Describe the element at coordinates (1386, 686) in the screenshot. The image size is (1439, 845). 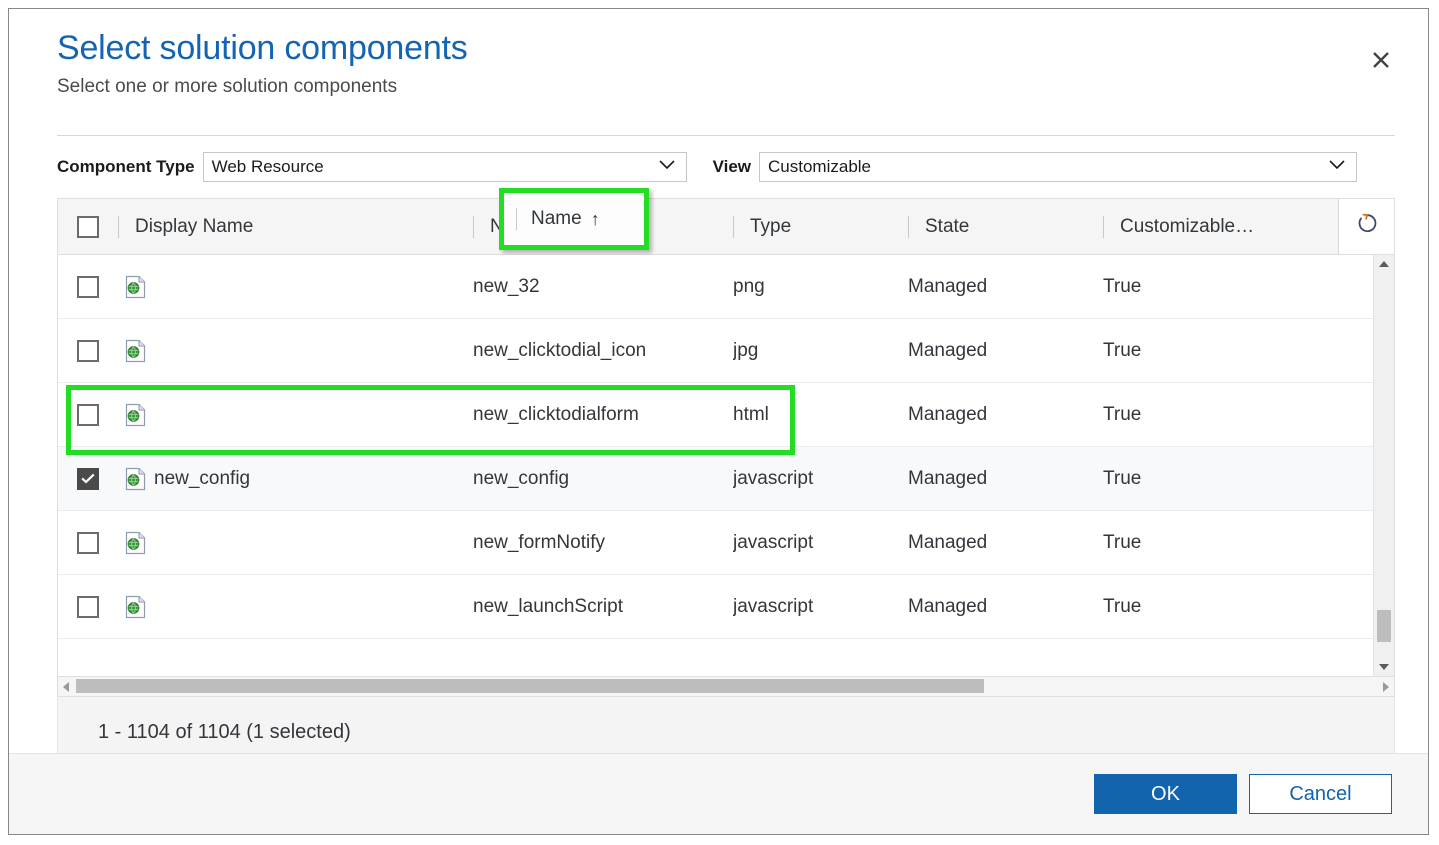
I see `scroll-right-arrow-icon` at that location.